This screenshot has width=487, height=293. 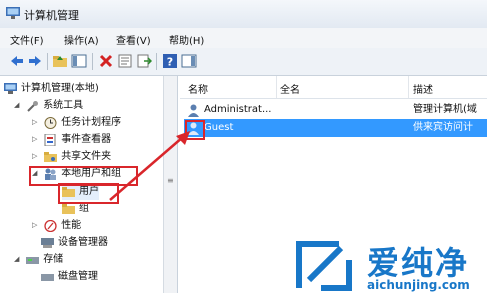 What do you see at coordinates (324, 266) in the screenshot?
I see `watermark-logo-icon` at bounding box center [324, 266].